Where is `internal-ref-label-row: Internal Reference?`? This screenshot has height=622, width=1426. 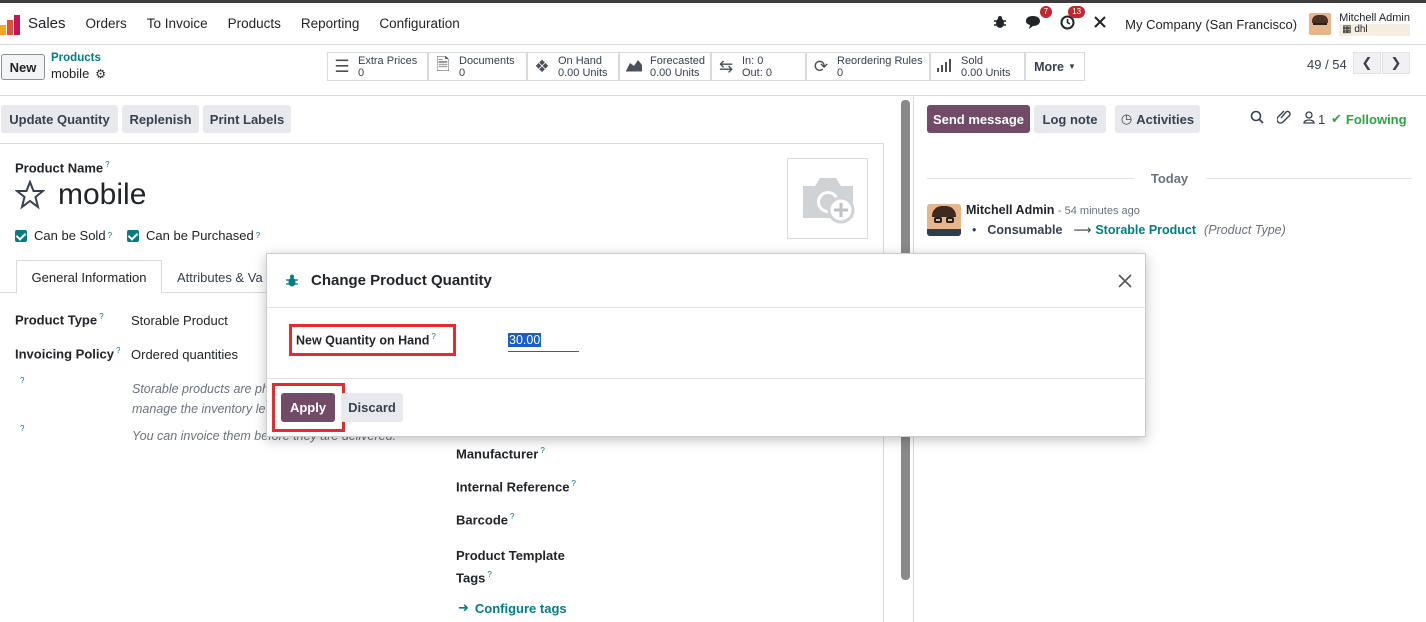
internal-ref-label-row: Internal Reference? is located at coordinates (516, 486).